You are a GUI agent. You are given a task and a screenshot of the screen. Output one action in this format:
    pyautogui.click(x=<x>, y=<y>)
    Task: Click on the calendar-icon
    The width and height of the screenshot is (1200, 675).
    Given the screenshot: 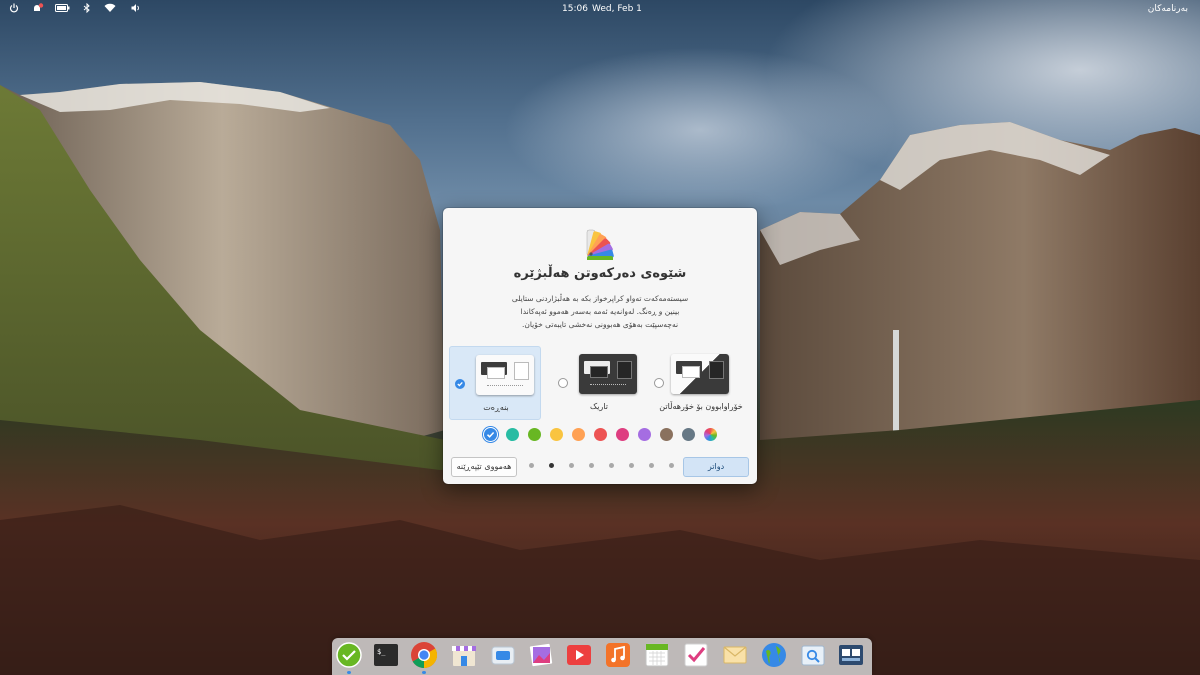 What is the action you would take?
    pyautogui.click(x=657, y=655)
    